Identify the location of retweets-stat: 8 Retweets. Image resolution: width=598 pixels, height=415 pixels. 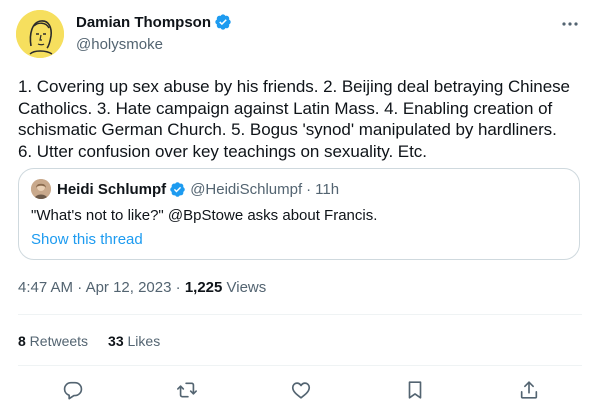
(53, 341).